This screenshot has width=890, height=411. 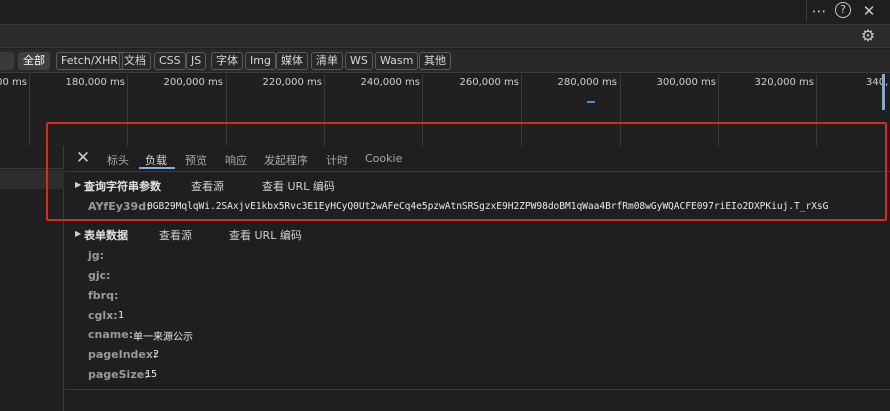 What do you see at coordinates (843, 10) in the screenshot?
I see `help-icon: ?` at bounding box center [843, 10].